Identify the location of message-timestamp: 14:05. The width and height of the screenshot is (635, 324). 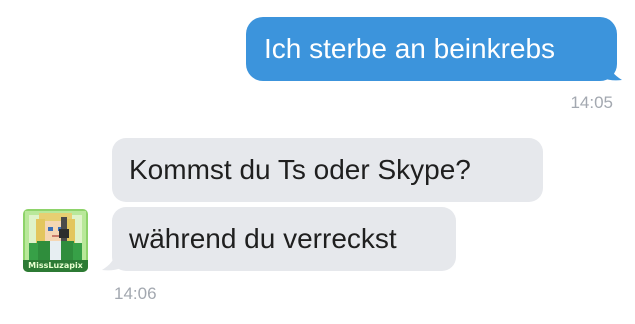
(591, 102).